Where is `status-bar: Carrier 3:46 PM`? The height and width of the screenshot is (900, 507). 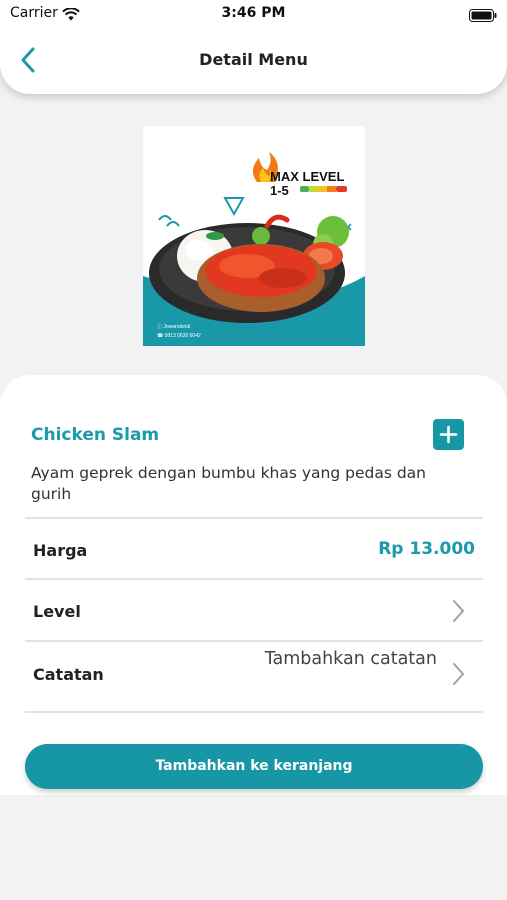
status-bar: Carrier 3:46 PM is located at coordinates (253, 14).